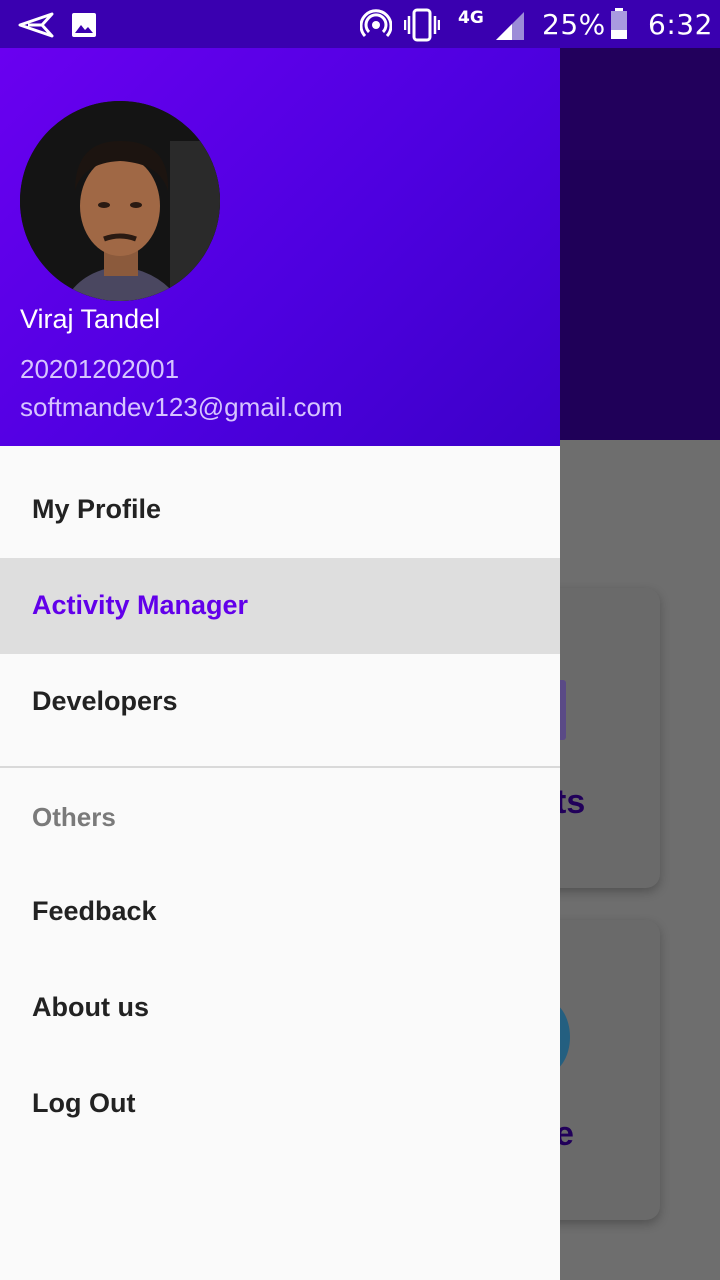  I want to click on hotspot-icon, so click(376, 23).